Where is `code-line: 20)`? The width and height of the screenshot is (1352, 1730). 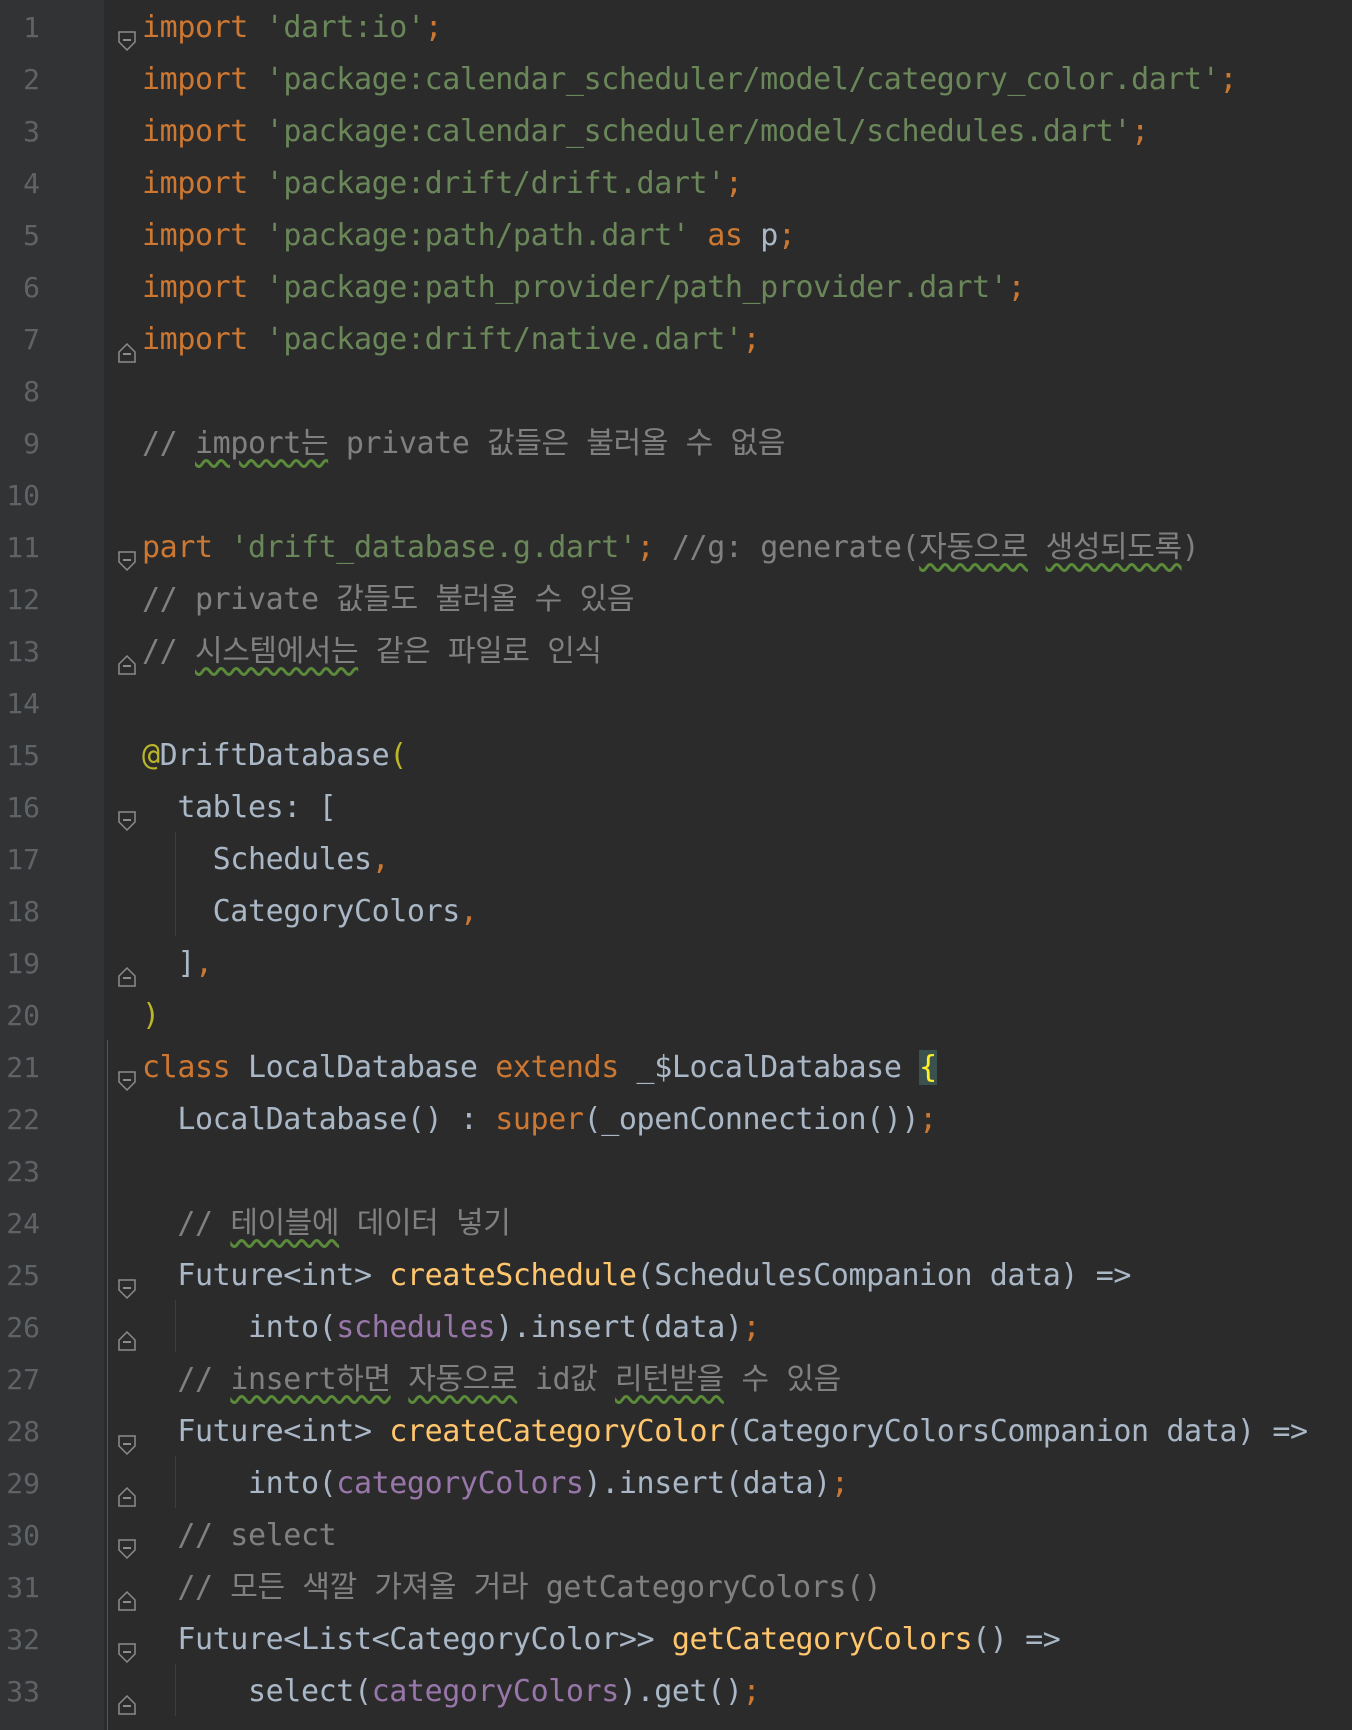
code-line: 20) is located at coordinates (676, 1016).